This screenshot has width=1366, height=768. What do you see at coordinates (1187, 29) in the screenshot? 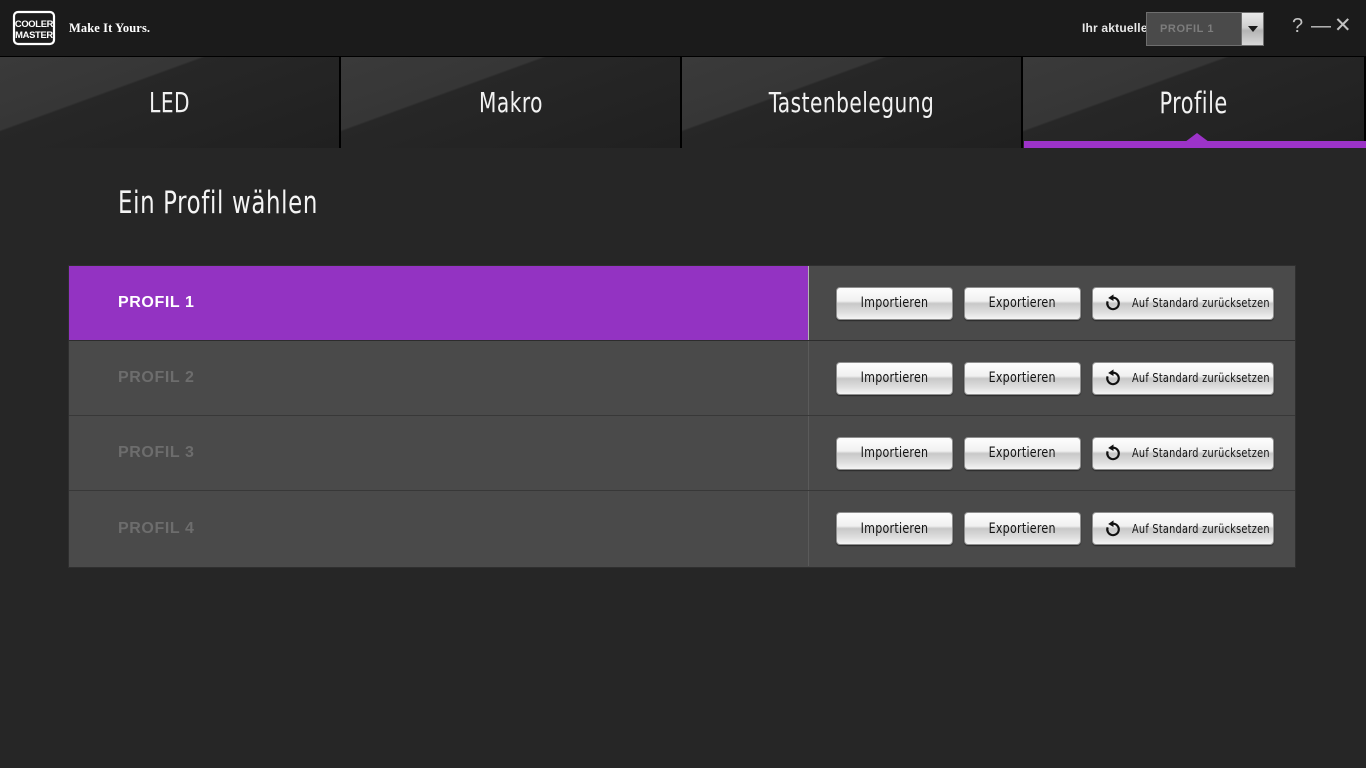
I see `profile-select-value: PROFIL 1` at bounding box center [1187, 29].